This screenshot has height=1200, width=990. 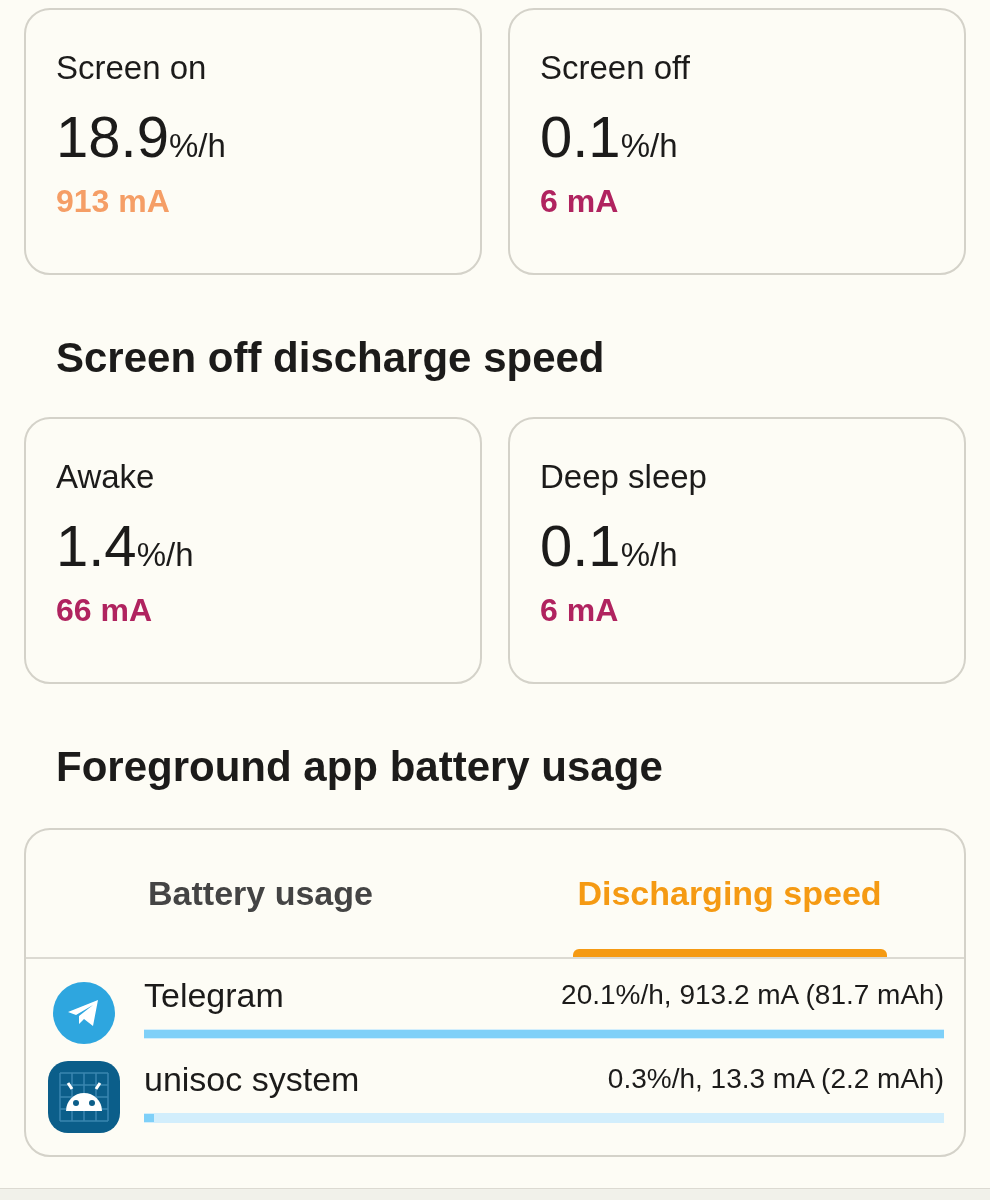 What do you see at coordinates (132, 68) in the screenshot?
I see `stat-label: Screen on` at bounding box center [132, 68].